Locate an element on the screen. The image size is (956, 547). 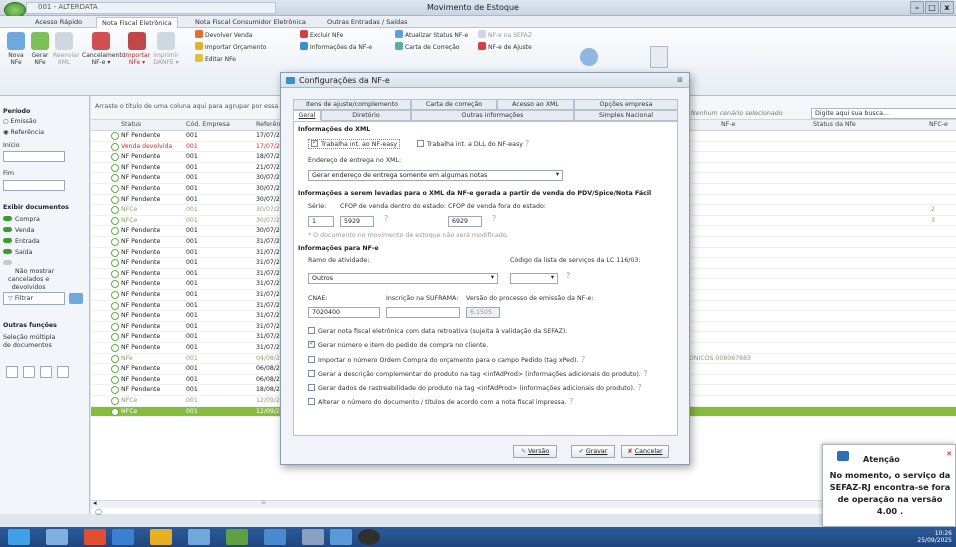
system-clock: 10:26 25/09/2025 is located at coordinates (934, 537).